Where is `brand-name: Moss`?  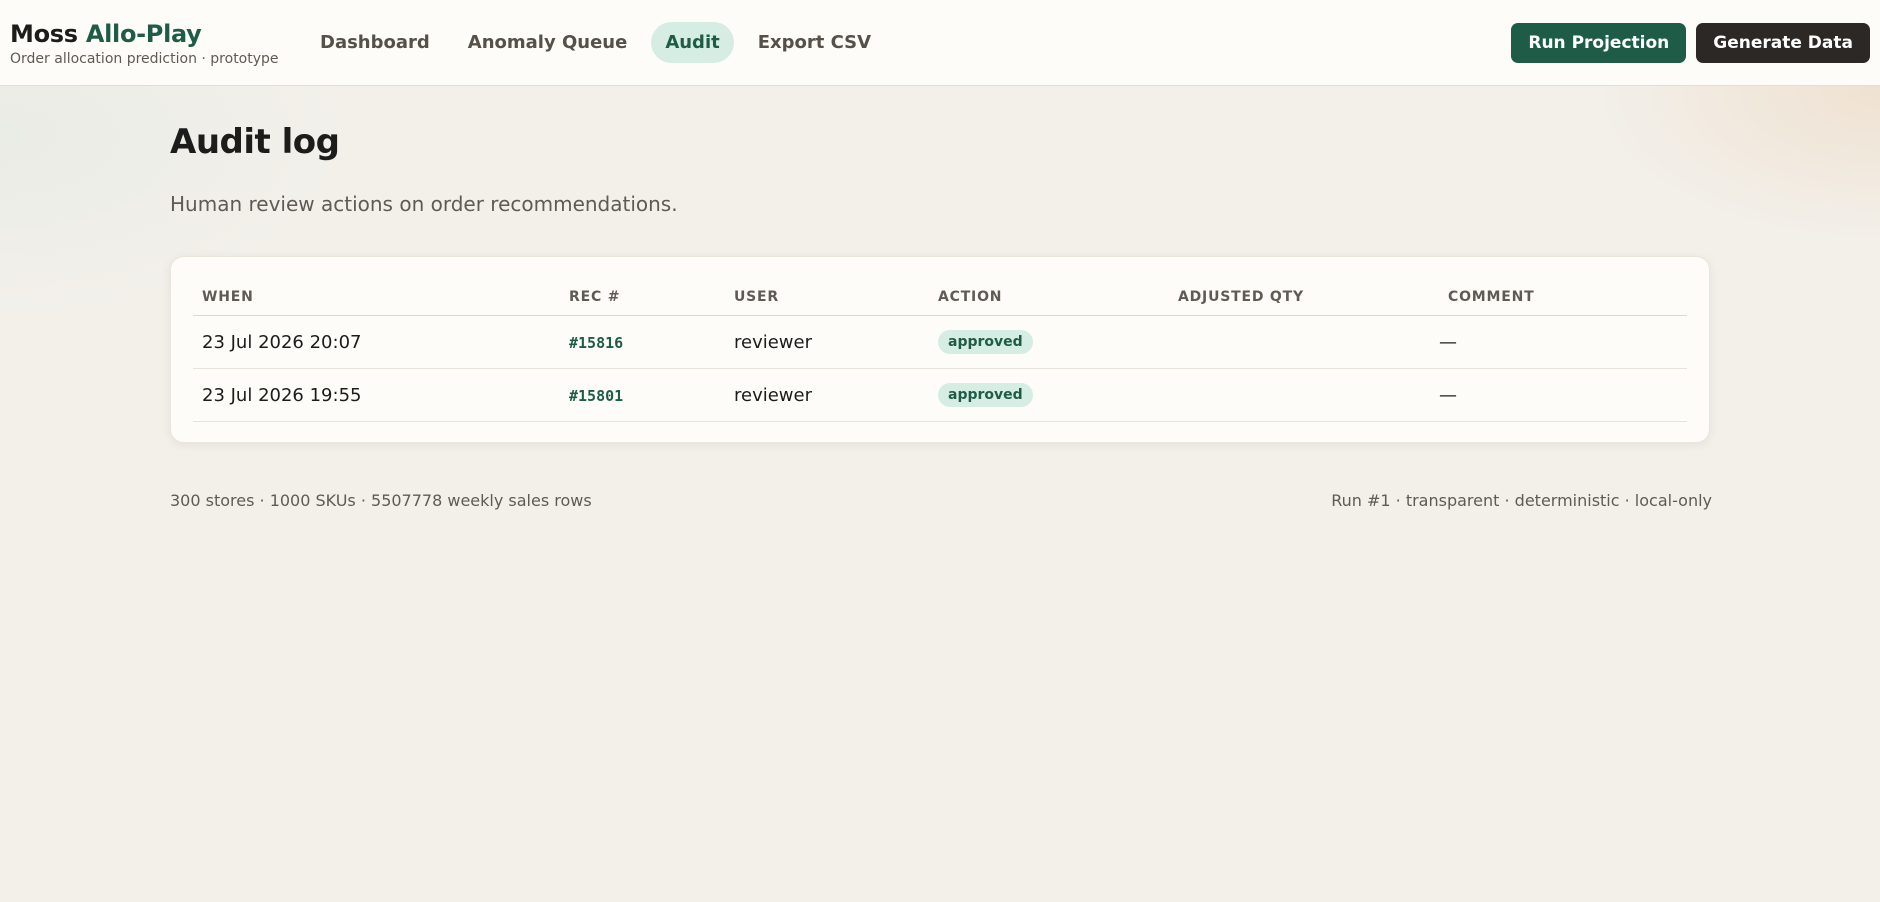
brand-name: Moss is located at coordinates (44, 33).